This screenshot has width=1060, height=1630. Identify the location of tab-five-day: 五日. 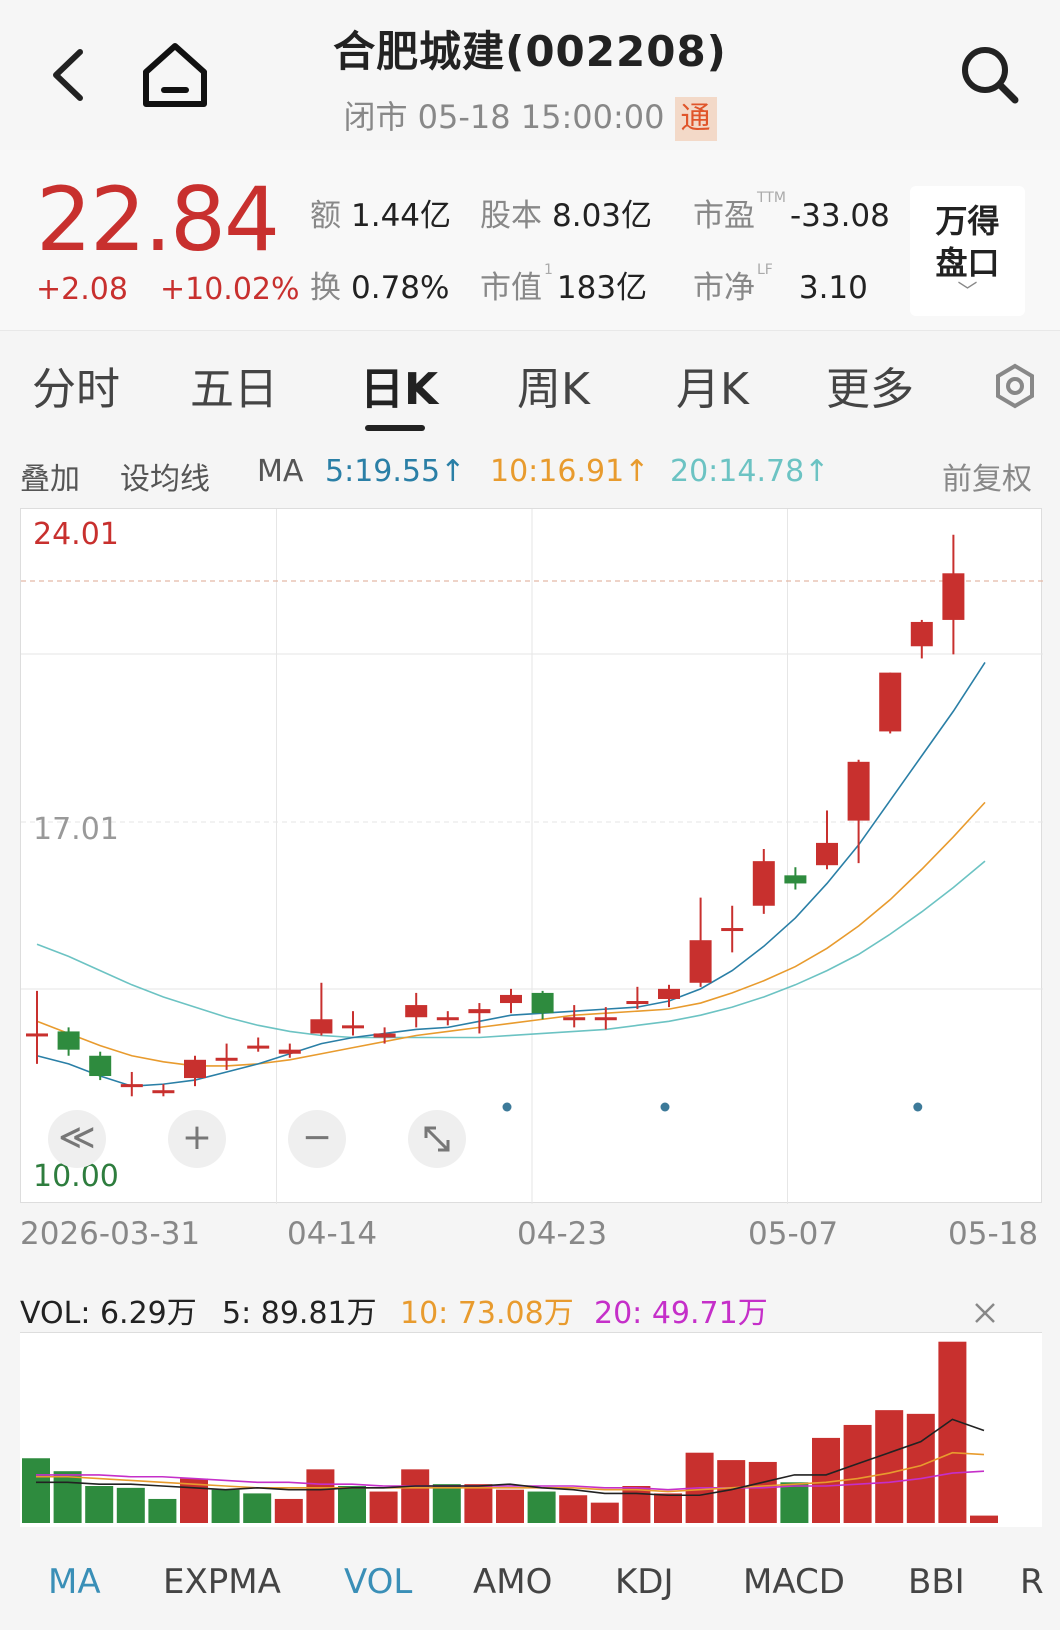
(234, 385).